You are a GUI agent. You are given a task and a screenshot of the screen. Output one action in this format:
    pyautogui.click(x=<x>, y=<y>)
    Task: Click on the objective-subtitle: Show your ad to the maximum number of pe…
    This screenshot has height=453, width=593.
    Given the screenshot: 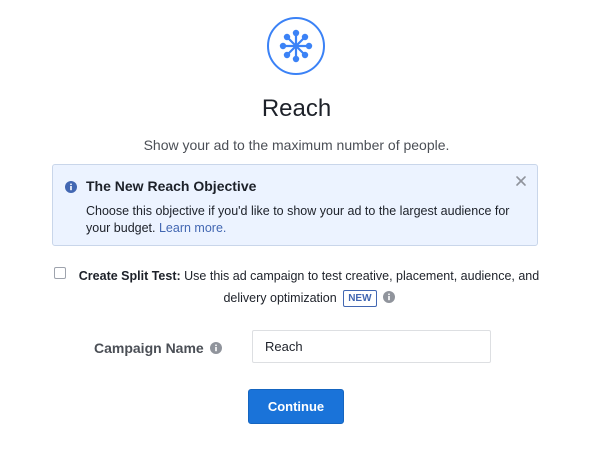 What is the action you would take?
    pyautogui.click(x=296, y=145)
    